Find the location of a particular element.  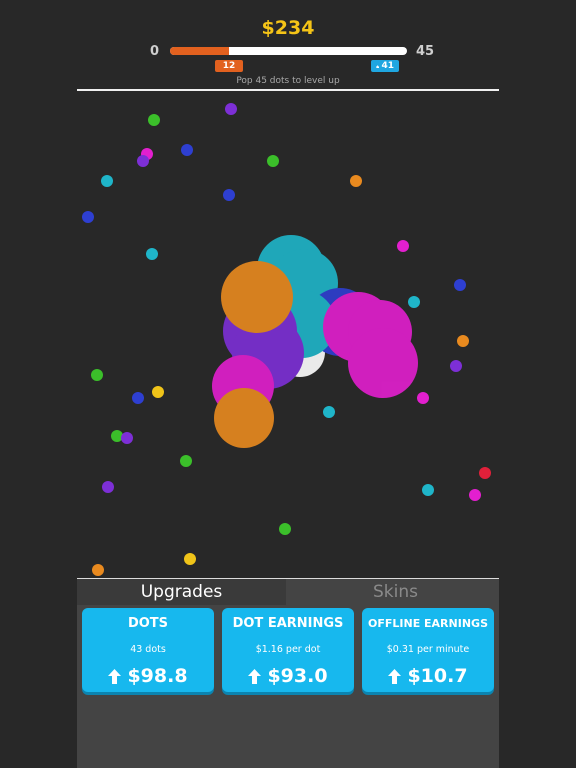

upgrade-price: $93.0 is located at coordinates (288, 676).